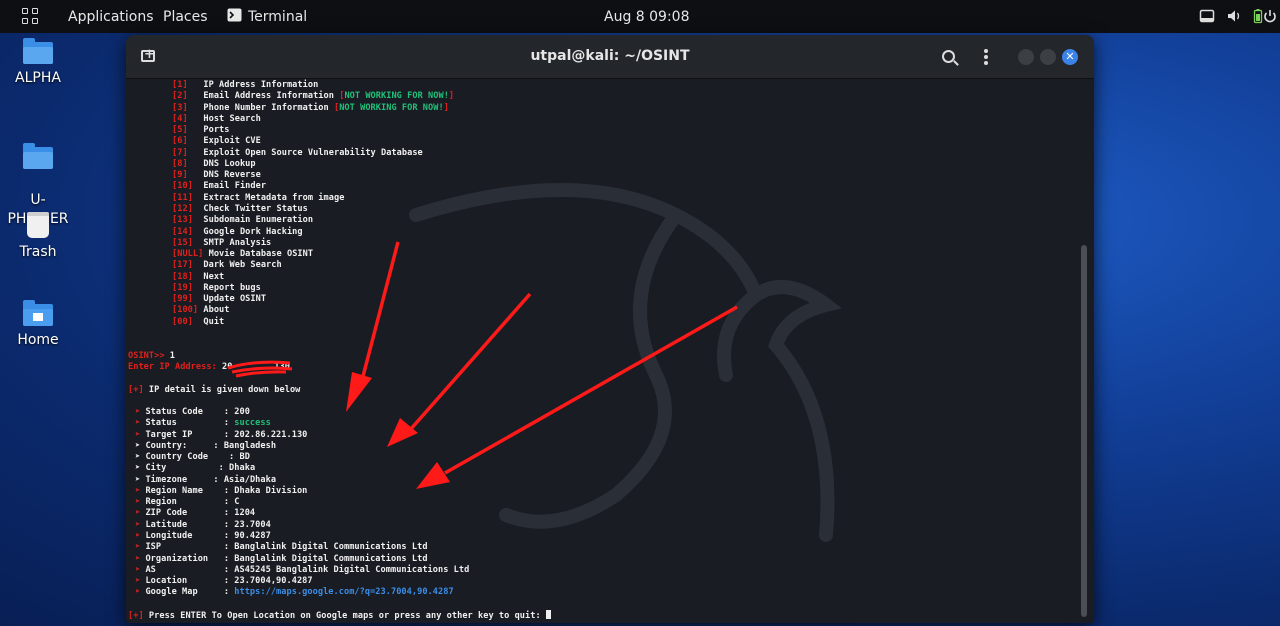 The image size is (1280, 626). Describe the element at coordinates (1207, 16) in the screenshot. I see `window-icon` at that location.